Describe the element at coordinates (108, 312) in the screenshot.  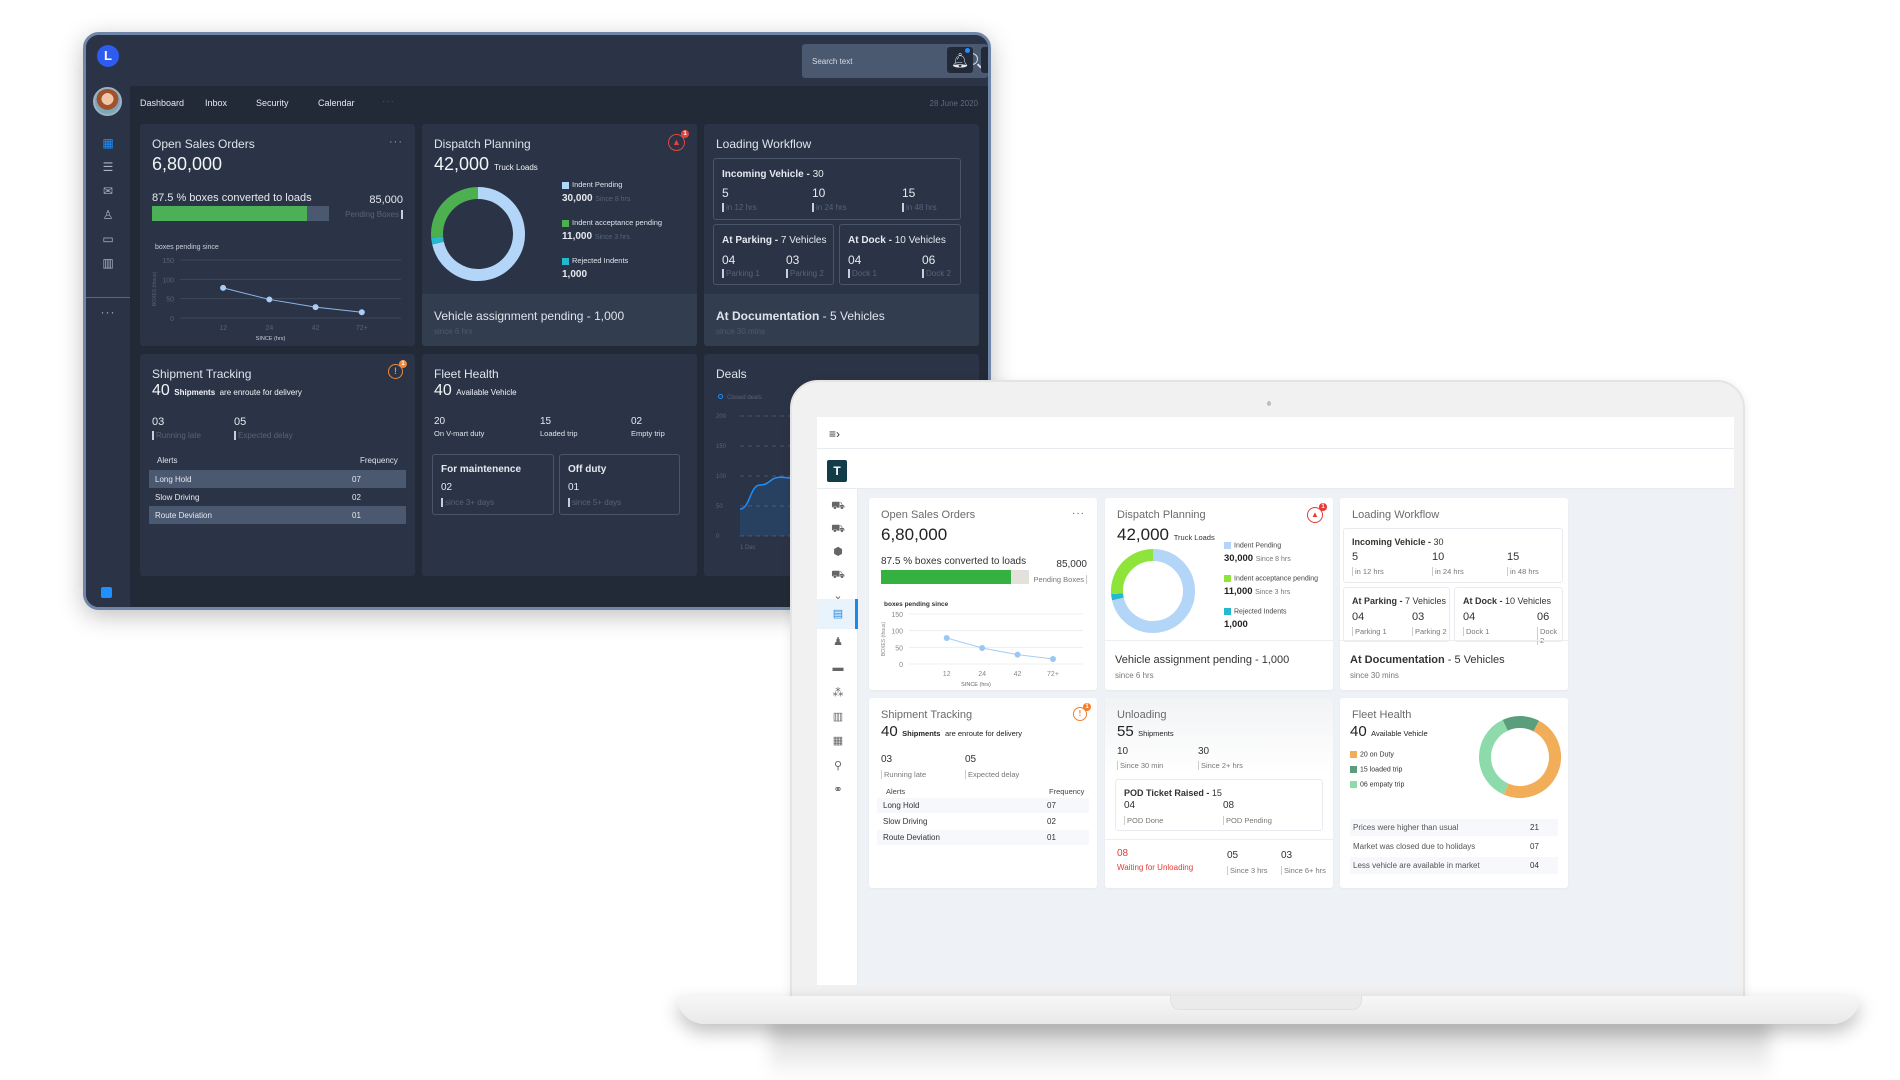
I see `sidebar-more-icon: ···` at that location.